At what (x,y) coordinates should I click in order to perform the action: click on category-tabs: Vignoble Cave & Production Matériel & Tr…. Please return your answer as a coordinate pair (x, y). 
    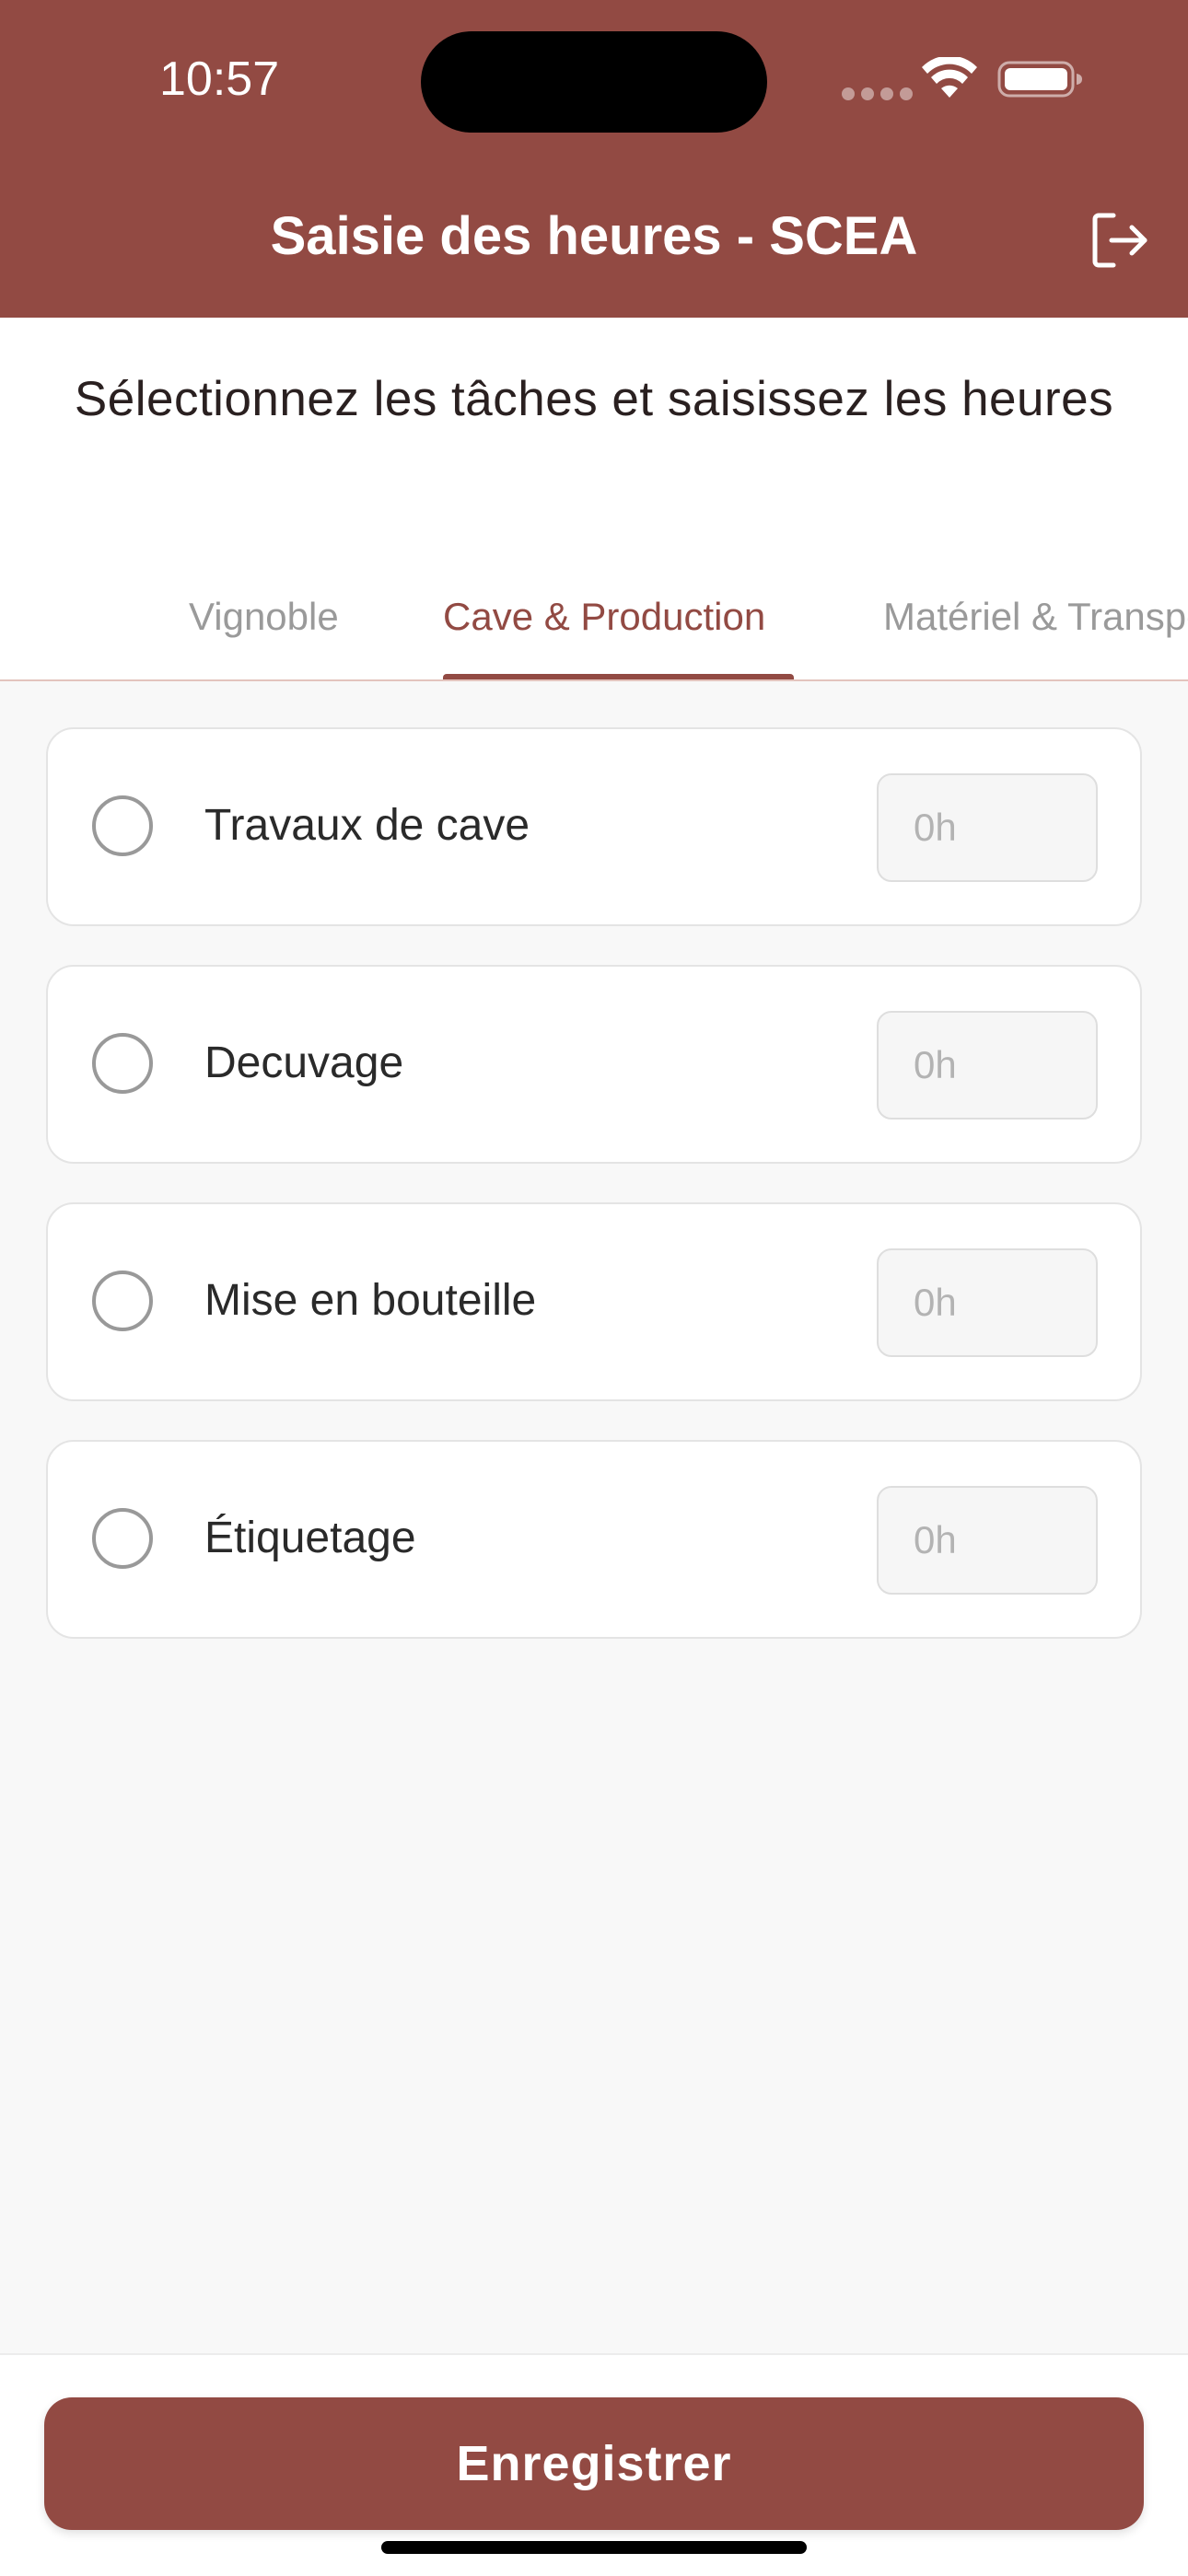
    Looking at the image, I should click on (594, 626).